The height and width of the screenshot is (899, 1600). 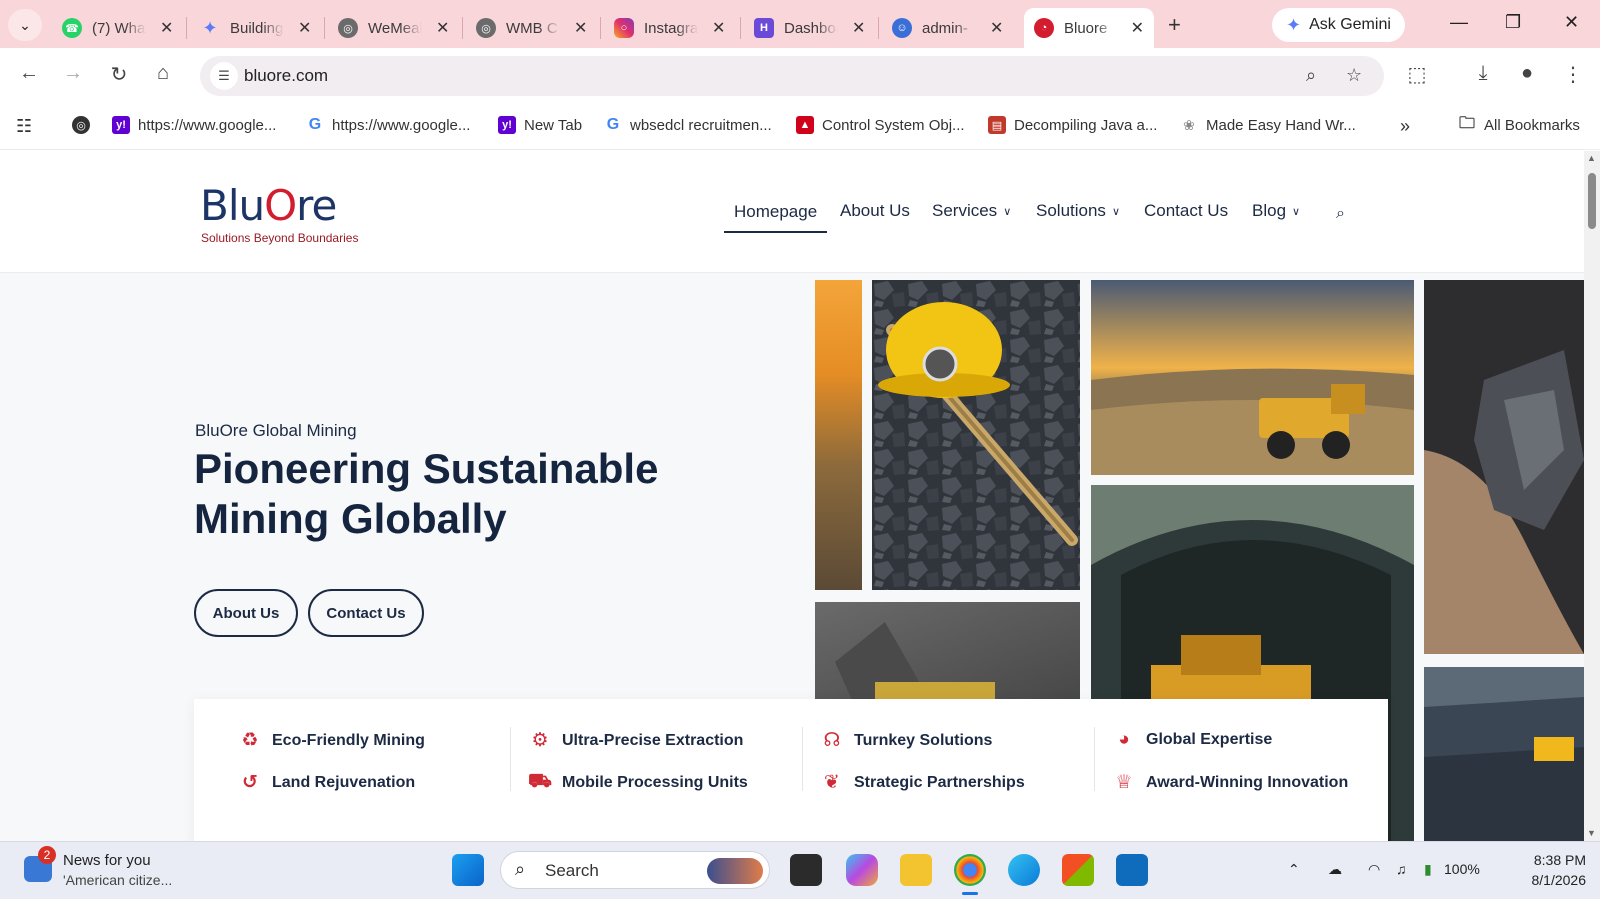 I want to click on feature-item: ⚙ Ultra-Precise Extraction, so click(x=635, y=740).